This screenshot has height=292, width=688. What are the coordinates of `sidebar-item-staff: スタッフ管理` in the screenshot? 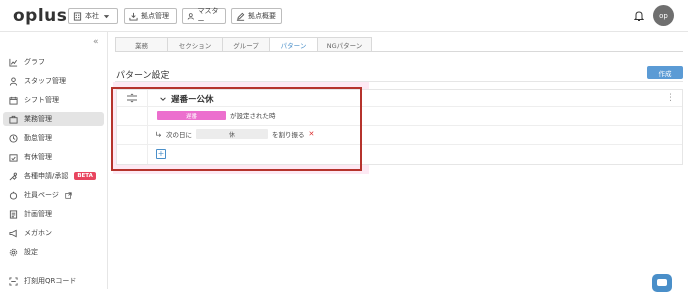 It's located at (53, 81).